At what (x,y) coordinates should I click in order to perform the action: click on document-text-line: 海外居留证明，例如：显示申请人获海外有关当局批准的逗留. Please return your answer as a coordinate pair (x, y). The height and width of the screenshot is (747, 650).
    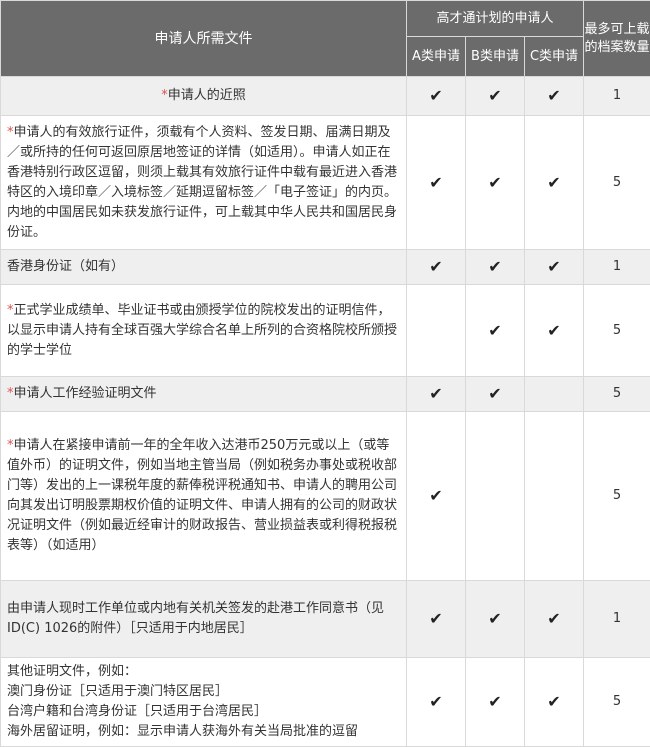
    Looking at the image, I should click on (203, 732).